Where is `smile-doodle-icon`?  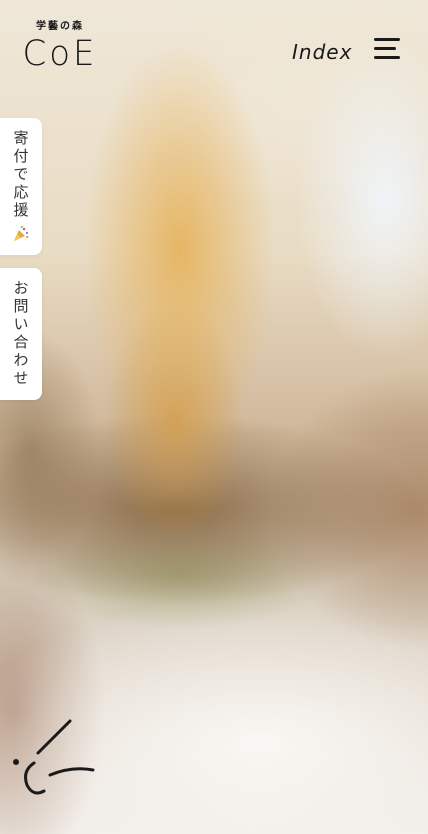
smile-doodle-icon is located at coordinates (54, 757).